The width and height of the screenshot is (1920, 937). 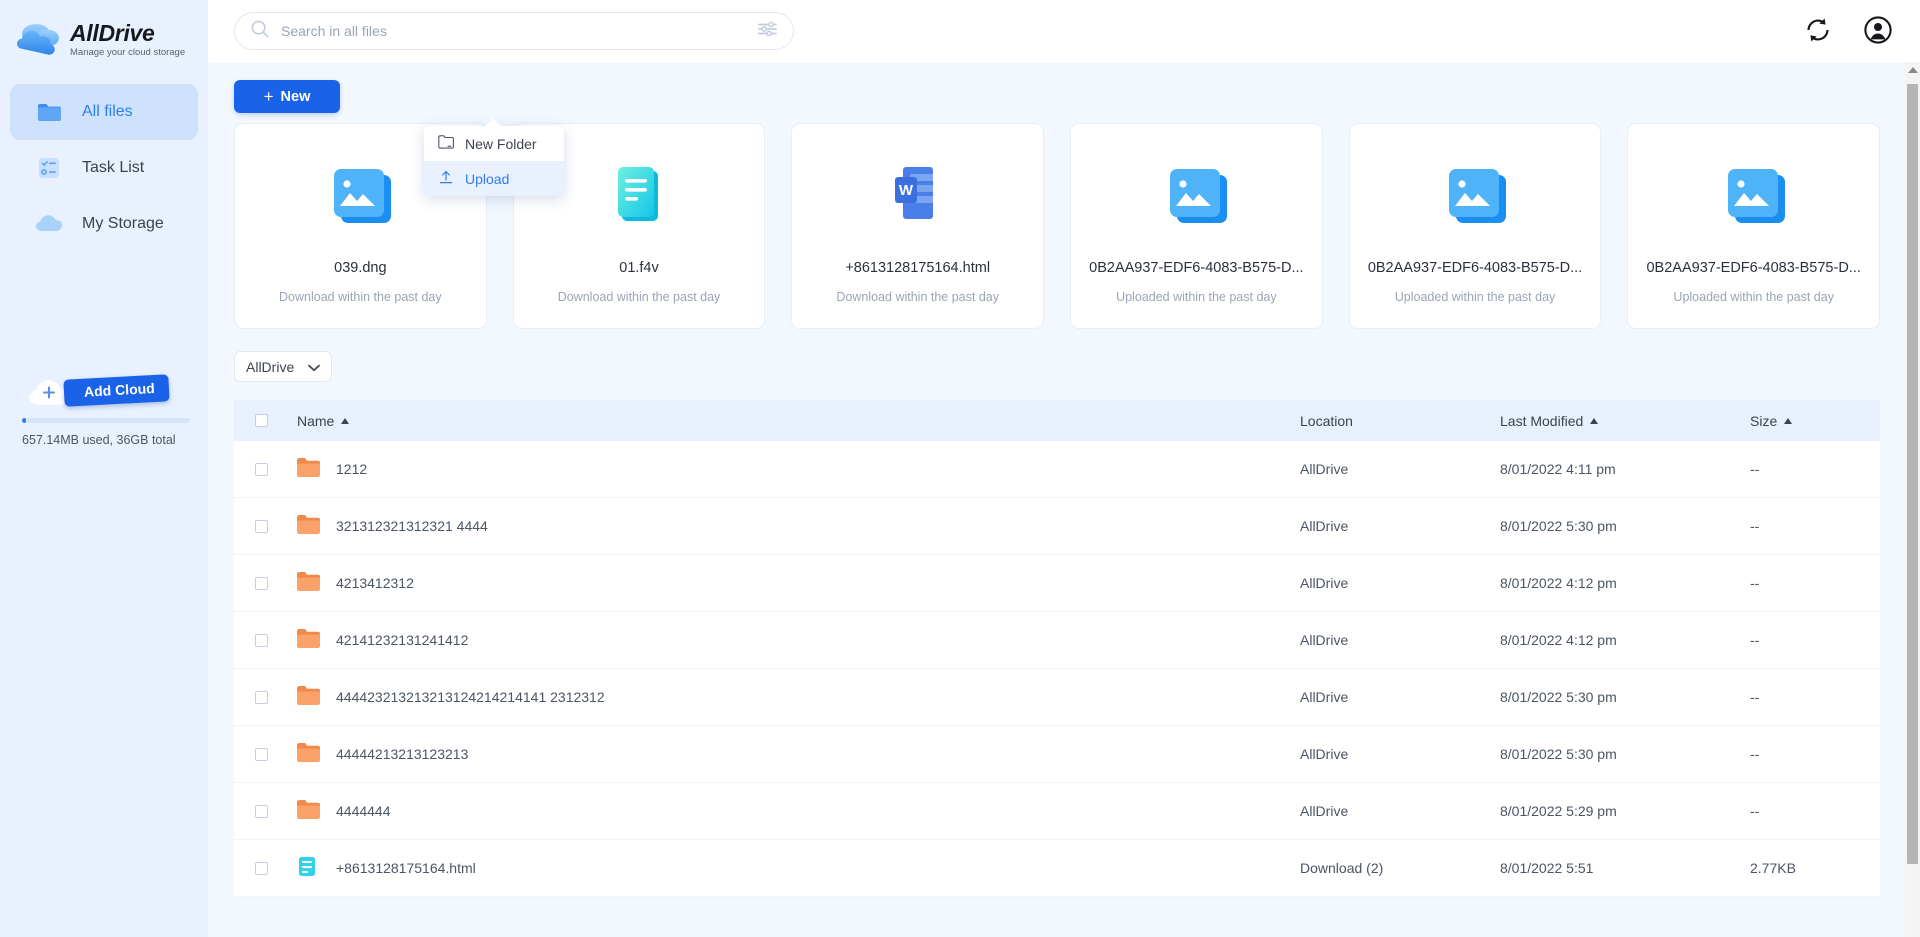 What do you see at coordinates (767, 31) in the screenshot?
I see `filter-icon` at bounding box center [767, 31].